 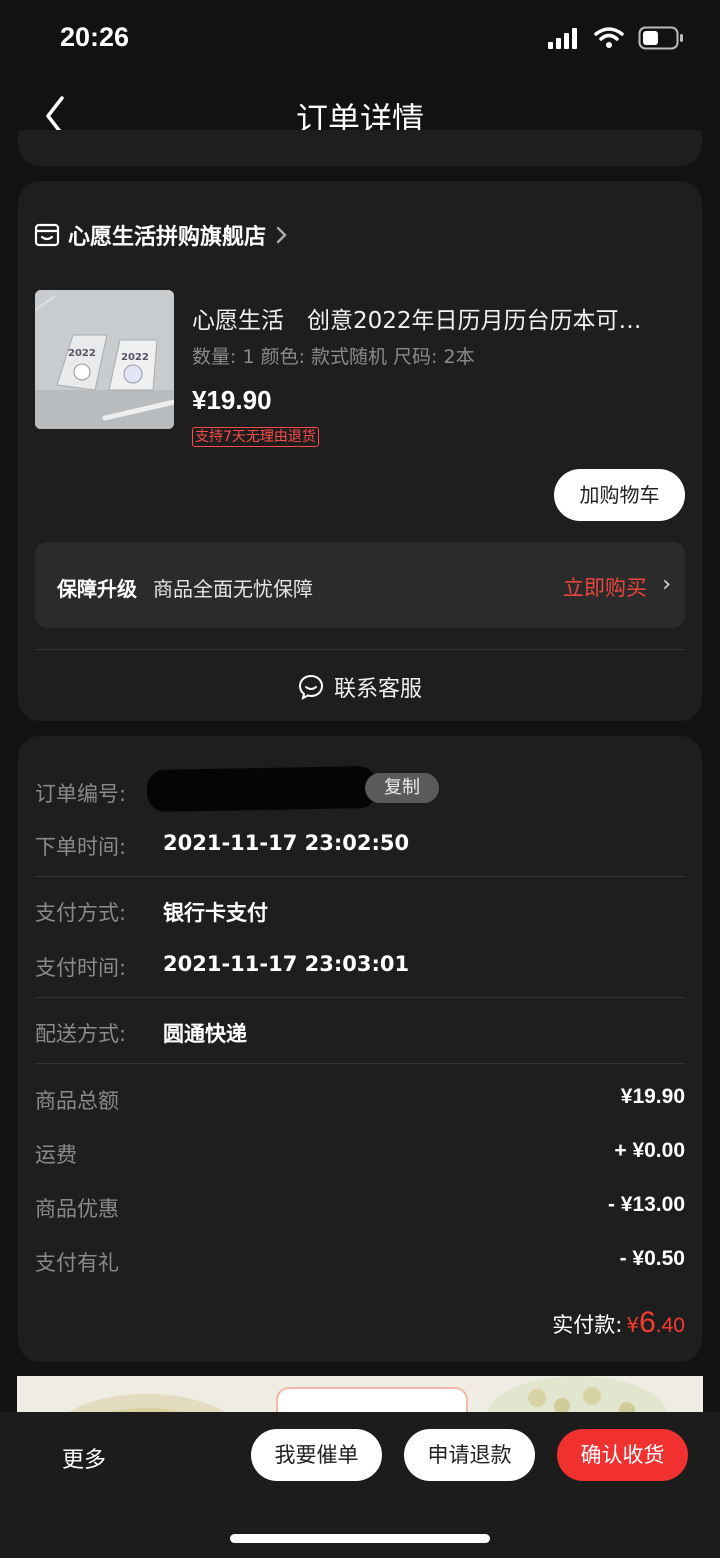 What do you see at coordinates (232, 400) in the screenshot?
I see `product-price: ¥19.90` at bounding box center [232, 400].